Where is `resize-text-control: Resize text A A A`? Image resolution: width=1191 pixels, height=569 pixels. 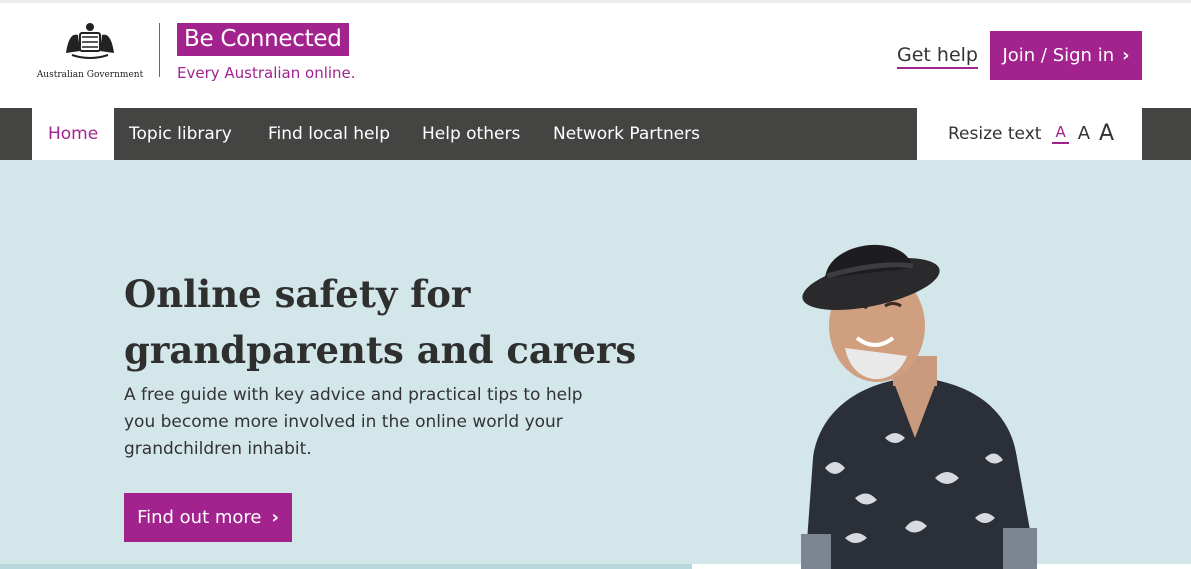 resize-text-control: Resize text A A A is located at coordinates (1029, 134).